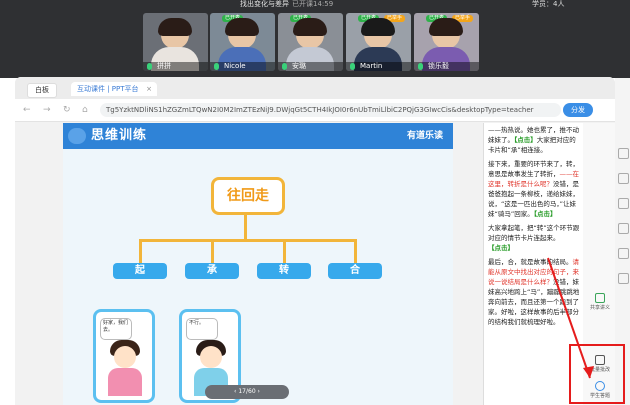 Image resolution: width=630 pixels, height=405 pixels. What do you see at coordinates (623, 153) in the screenshot?
I see `pen-icon` at bounding box center [623, 153].